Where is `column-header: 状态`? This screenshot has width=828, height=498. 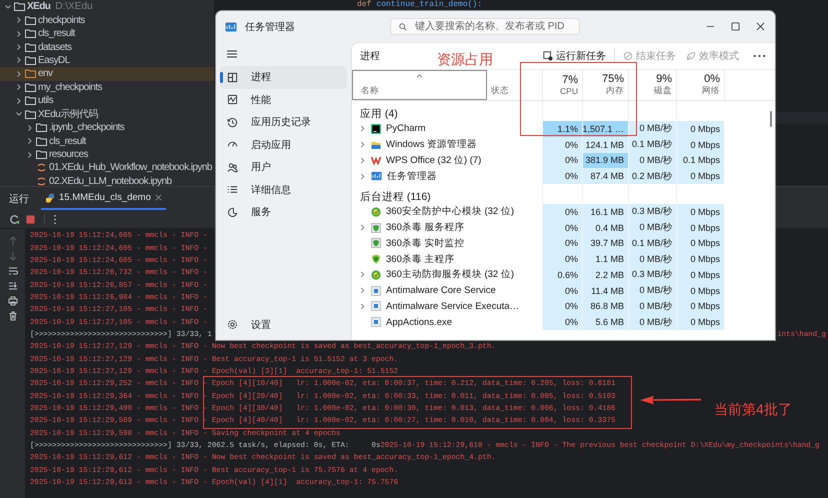 column-header: 状态 is located at coordinates (500, 91).